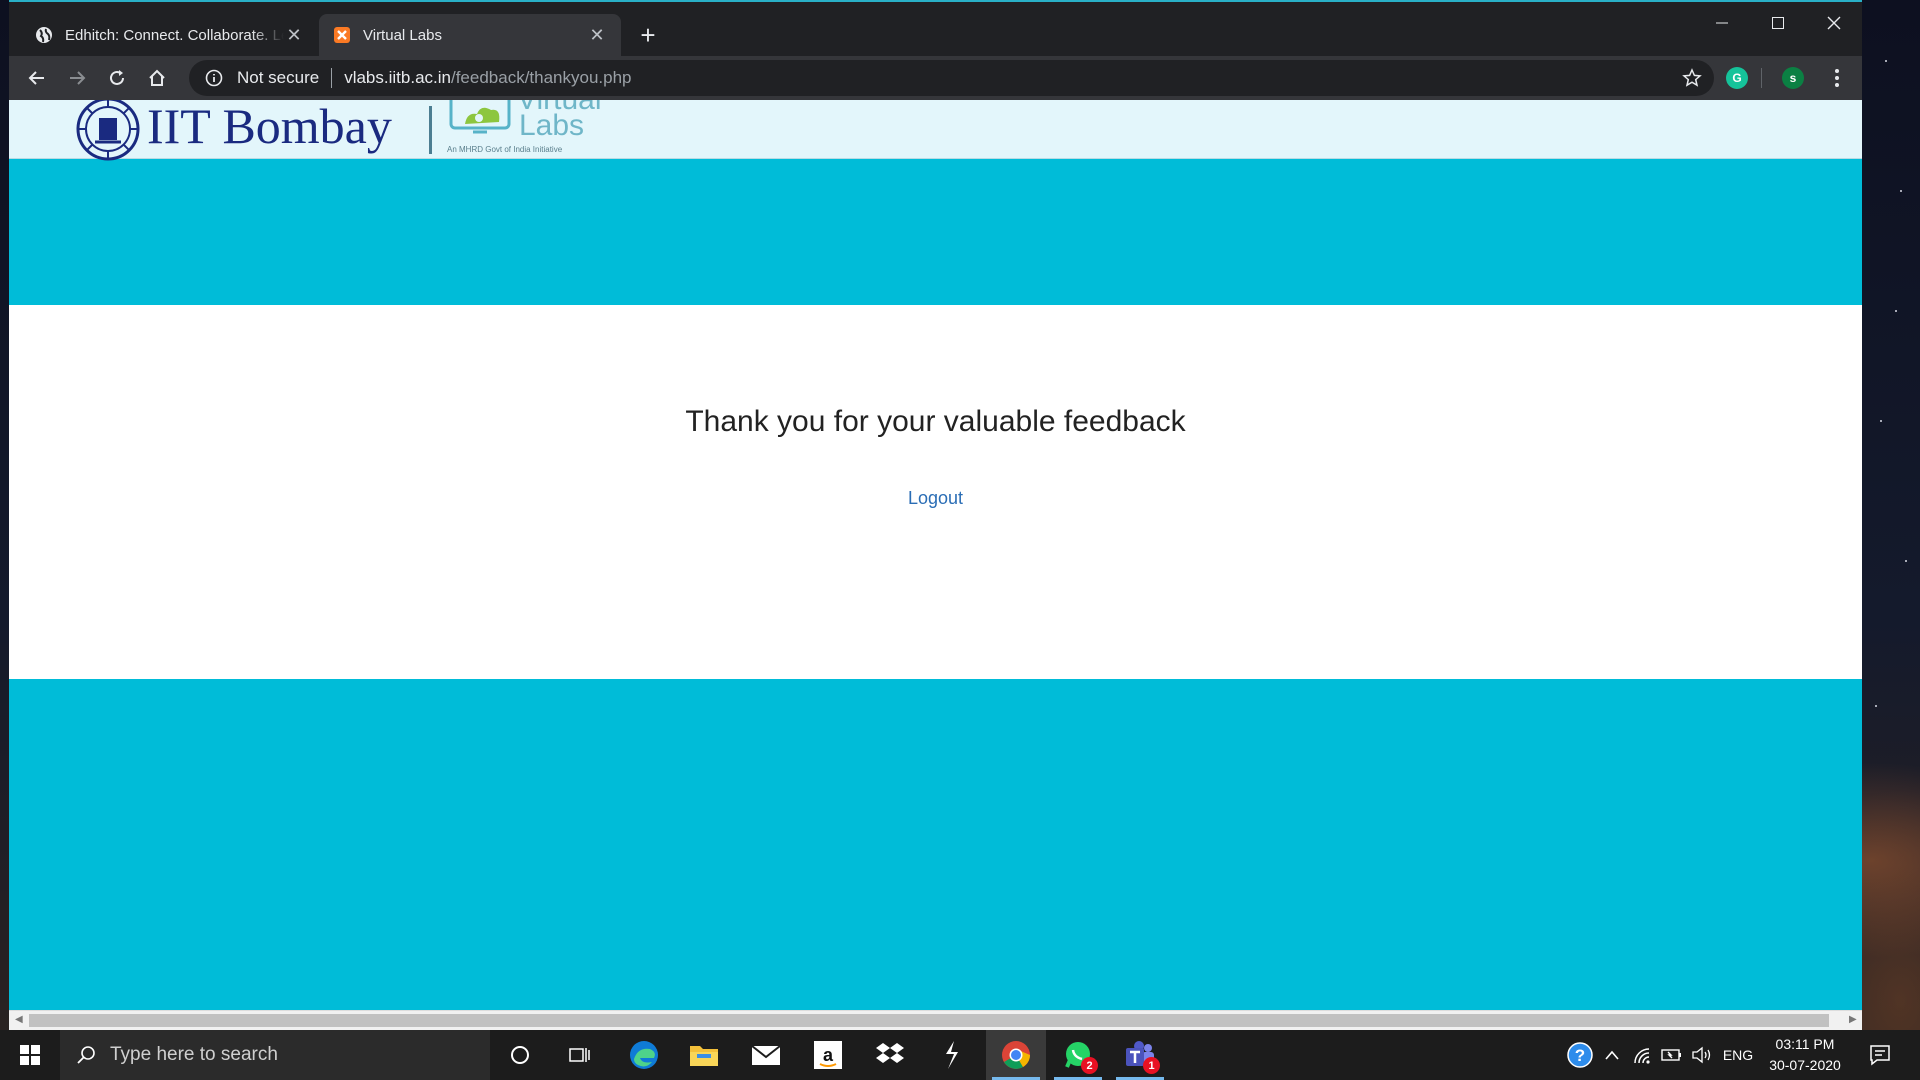 The width and height of the screenshot is (1920, 1080). Describe the element at coordinates (108, 130) in the screenshot. I see `iitb-emblem-logo` at that location.